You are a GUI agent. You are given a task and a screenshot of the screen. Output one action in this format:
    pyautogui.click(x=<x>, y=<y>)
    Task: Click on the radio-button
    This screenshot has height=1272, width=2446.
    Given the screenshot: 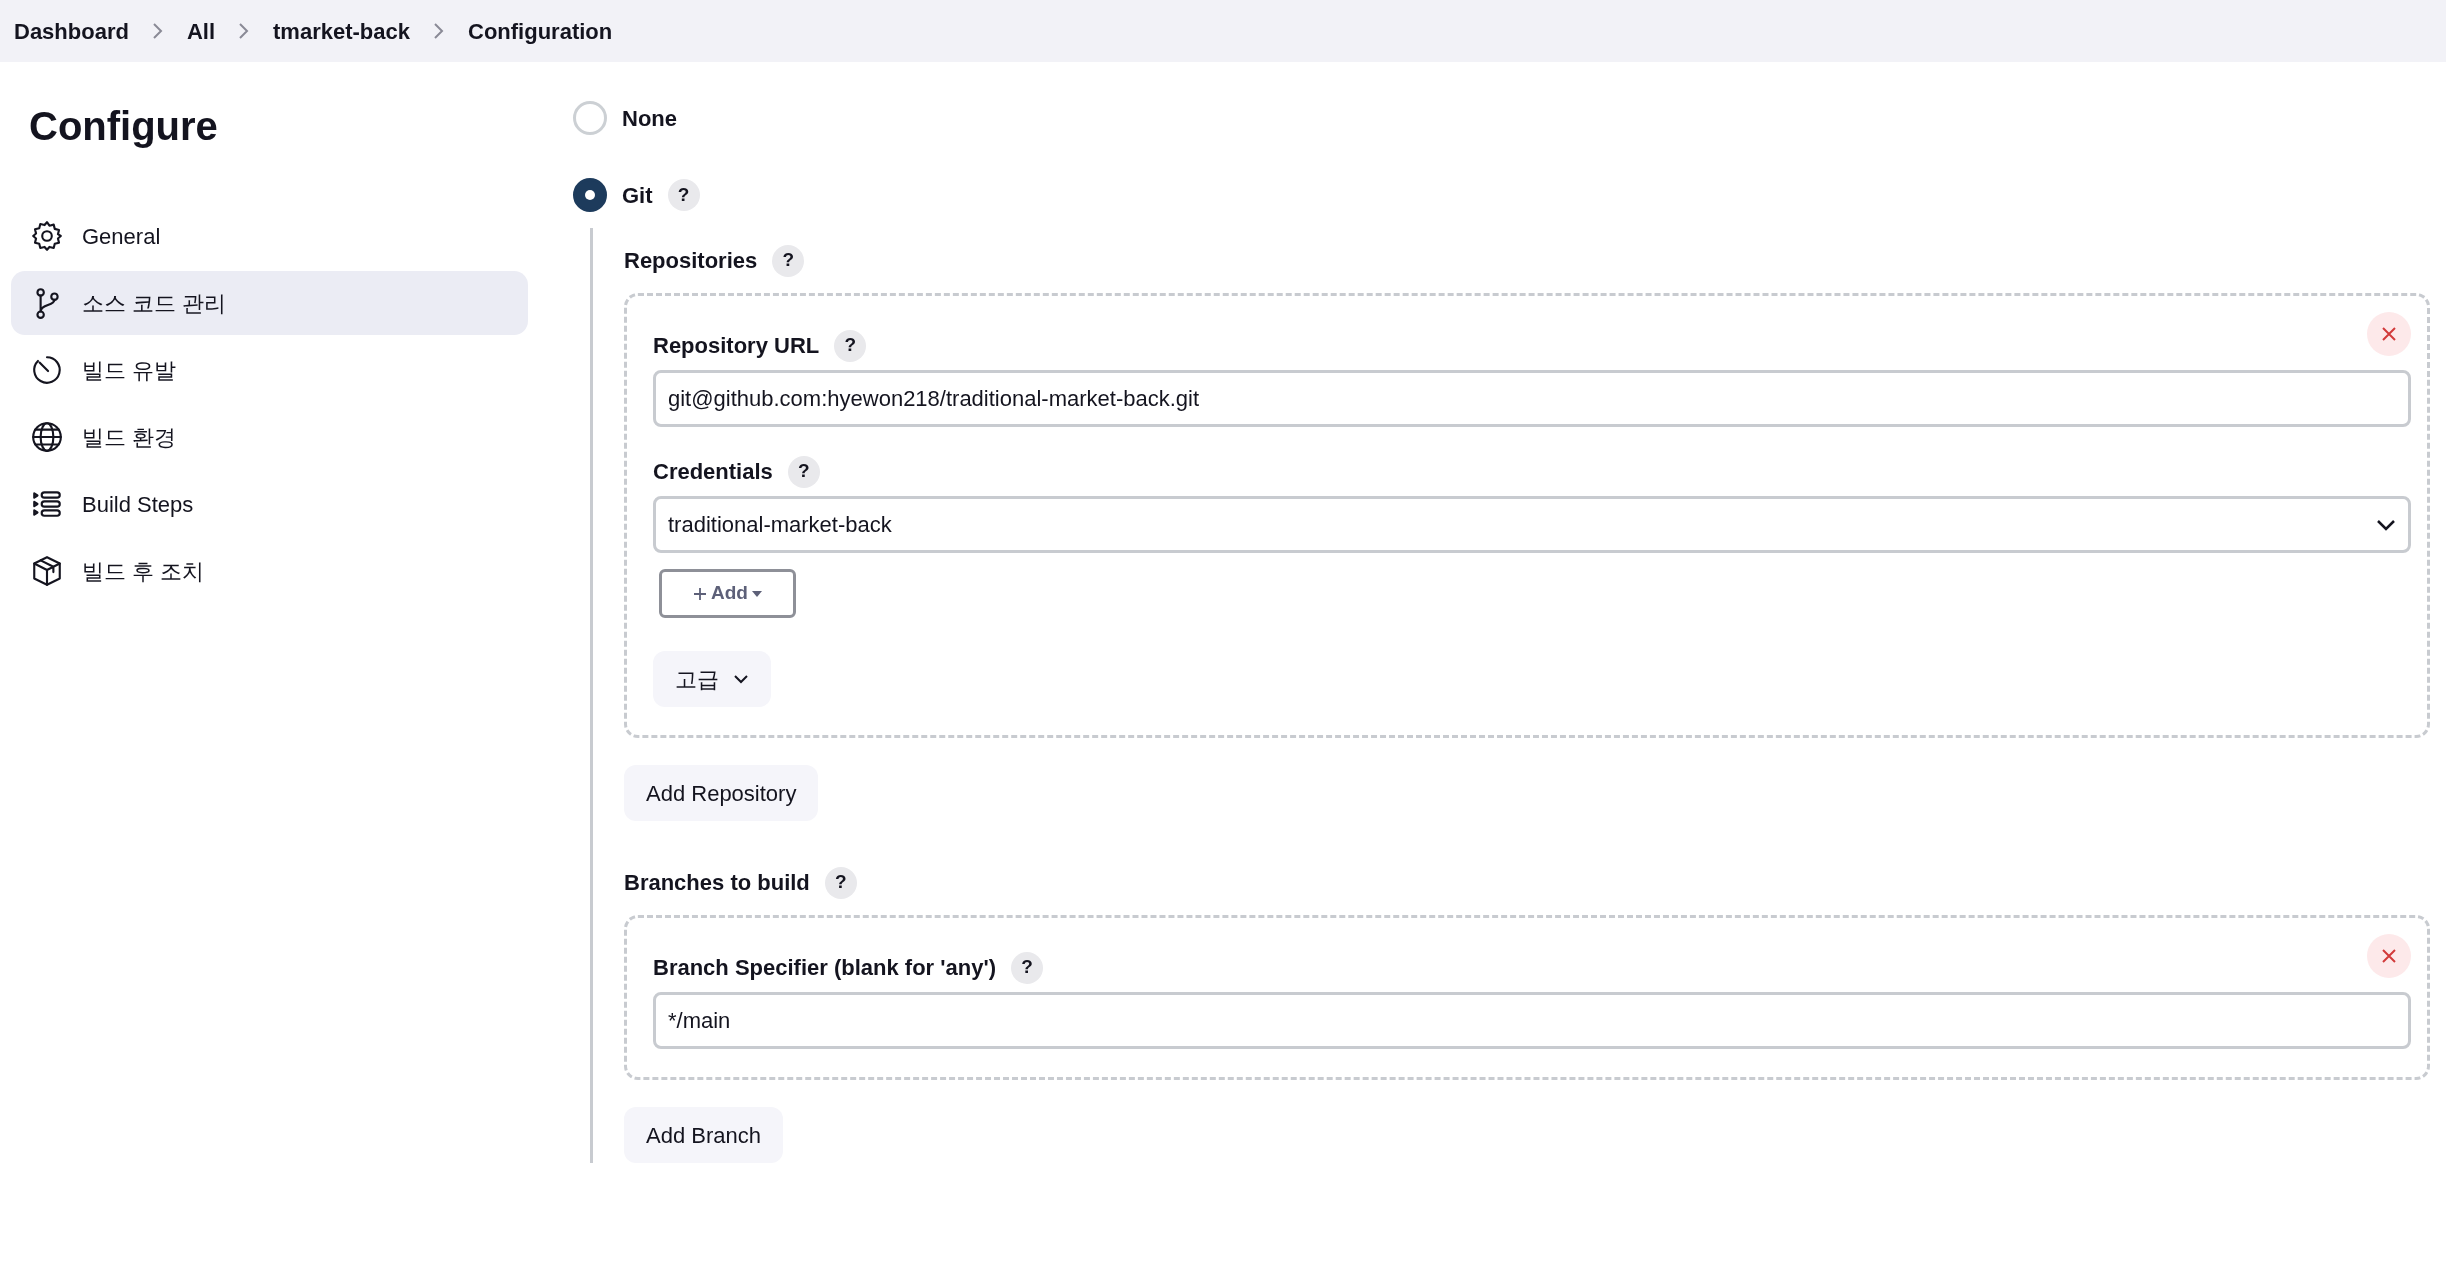 What is the action you would take?
    pyautogui.click(x=590, y=195)
    